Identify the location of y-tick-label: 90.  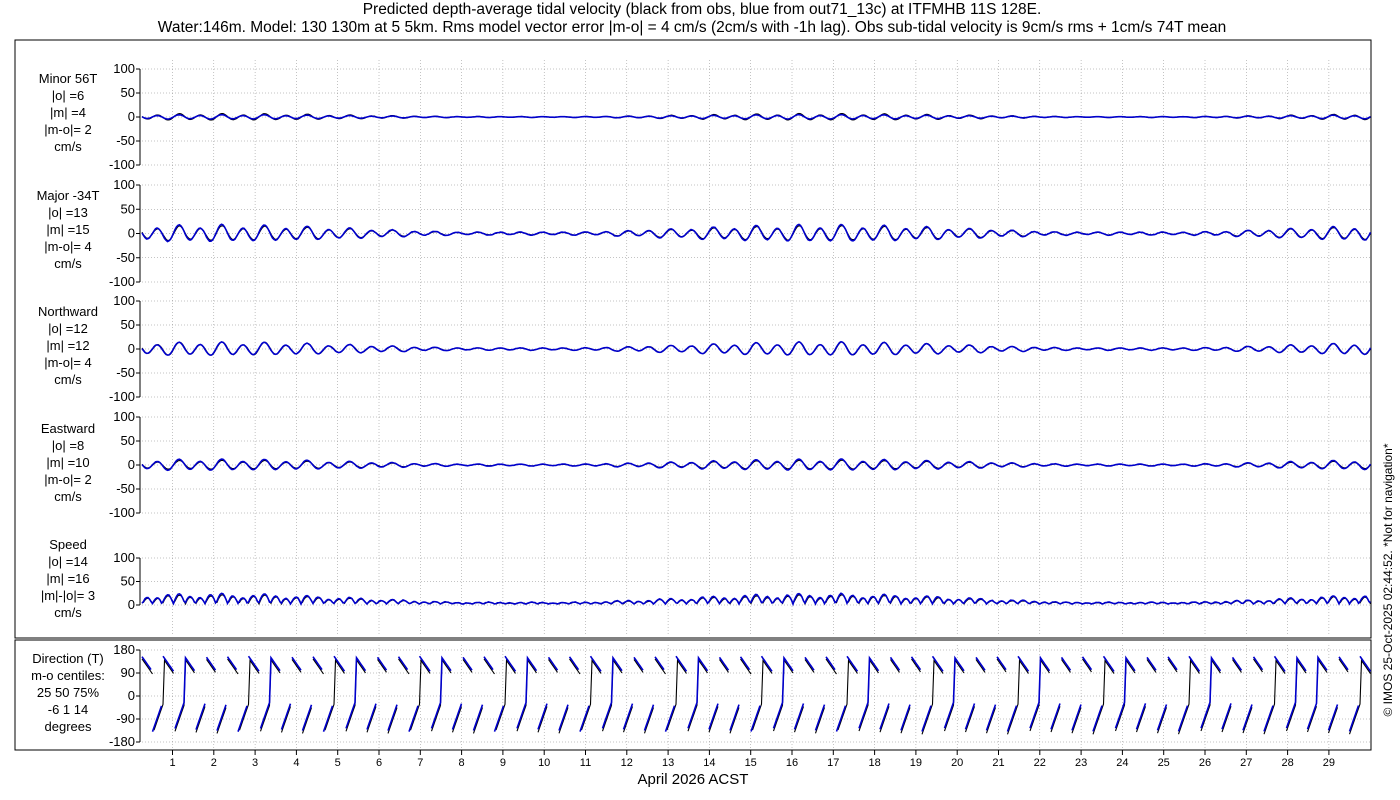
(128, 672).